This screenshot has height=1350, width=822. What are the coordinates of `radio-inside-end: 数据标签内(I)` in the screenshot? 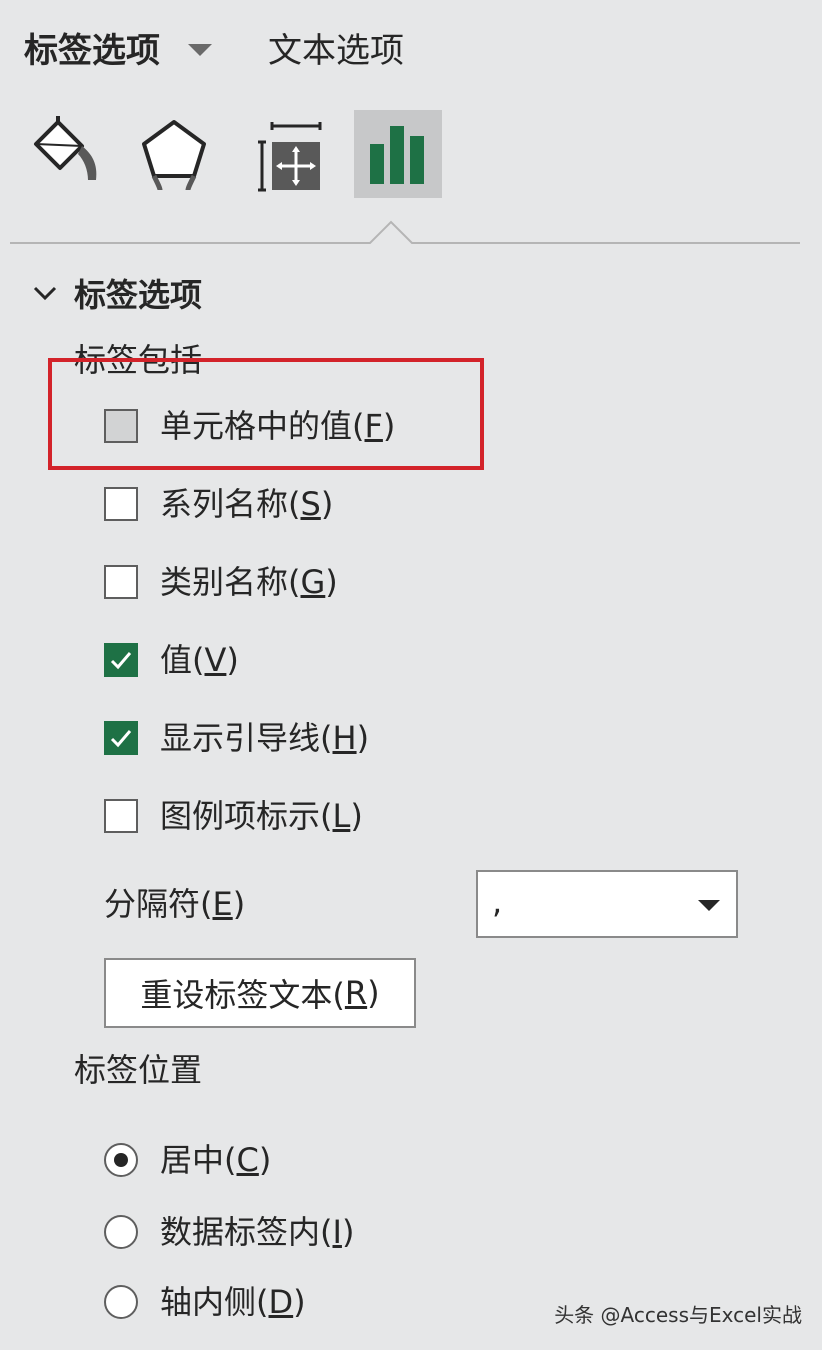 It's located at (229, 1232).